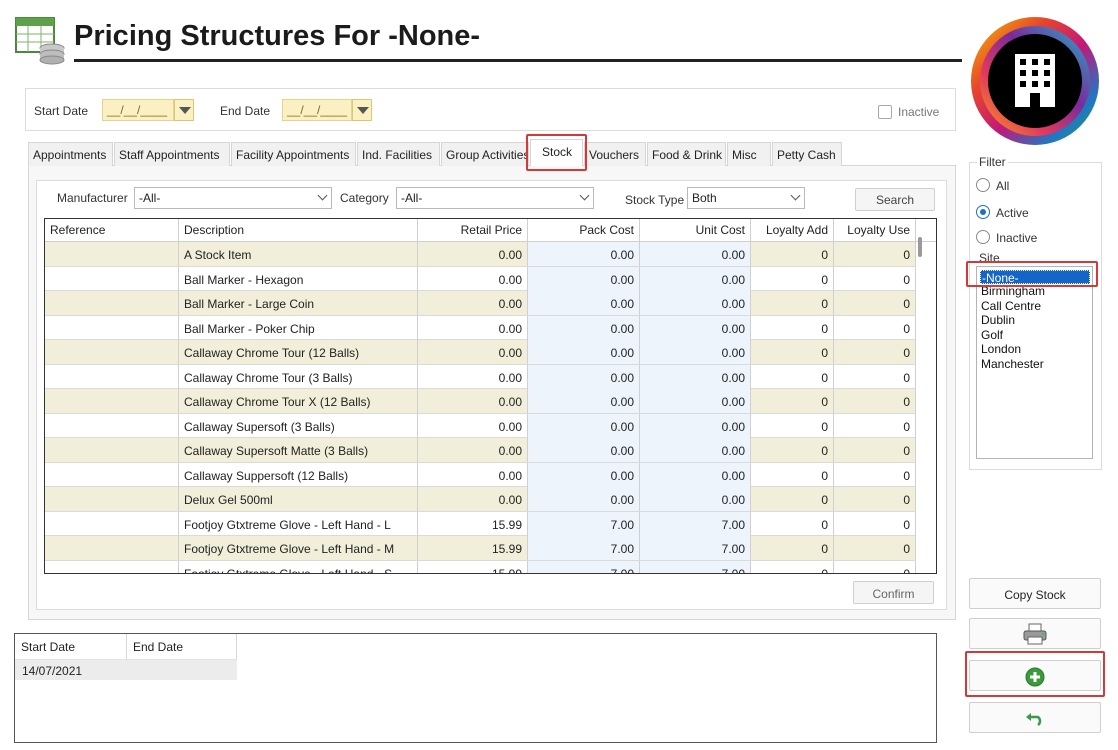 The width and height of the screenshot is (1118, 750). What do you see at coordinates (298, 230) in the screenshot?
I see `column-header-description: Description` at bounding box center [298, 230].